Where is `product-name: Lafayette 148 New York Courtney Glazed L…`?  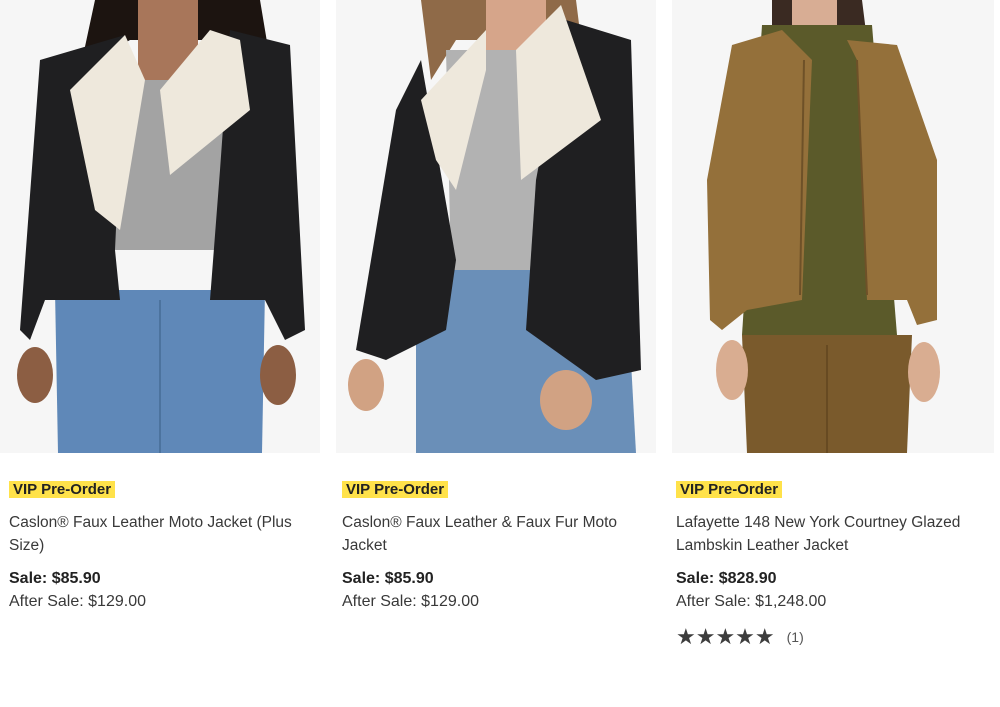 product-name: Lafayette 148 New York Courtney Glazed L… is located at coordinates (826, 534).